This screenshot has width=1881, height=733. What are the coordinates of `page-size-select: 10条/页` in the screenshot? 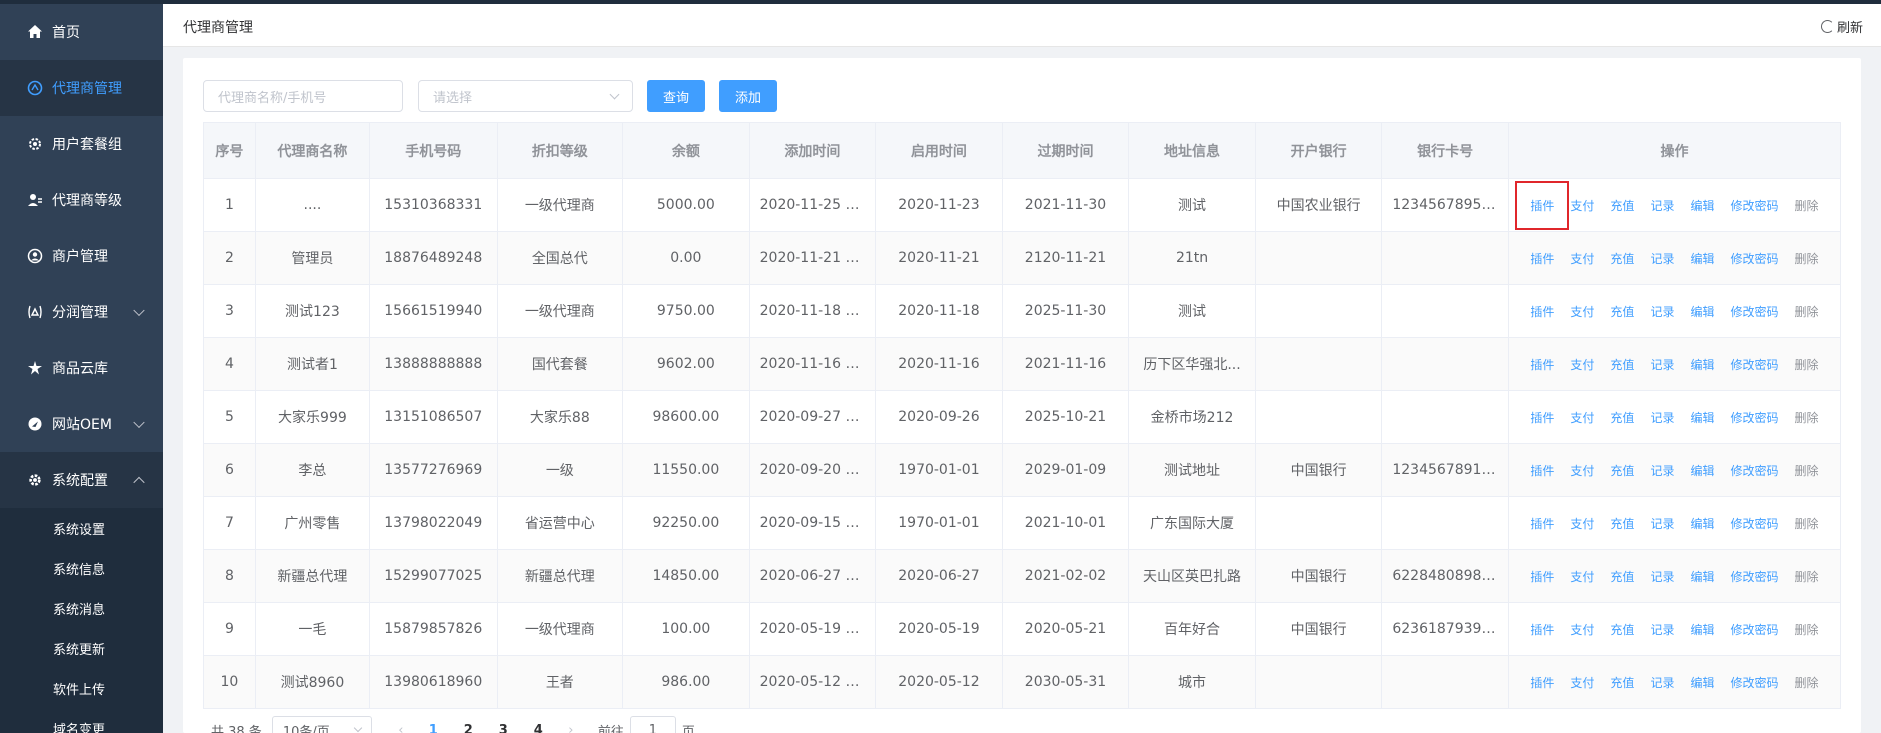 It's located at (321, 724).